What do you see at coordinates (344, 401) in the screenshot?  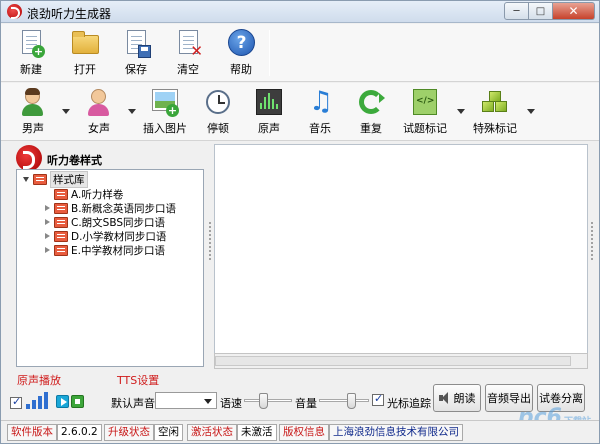 I see `volume-slider` at bounding box center [344, 401].